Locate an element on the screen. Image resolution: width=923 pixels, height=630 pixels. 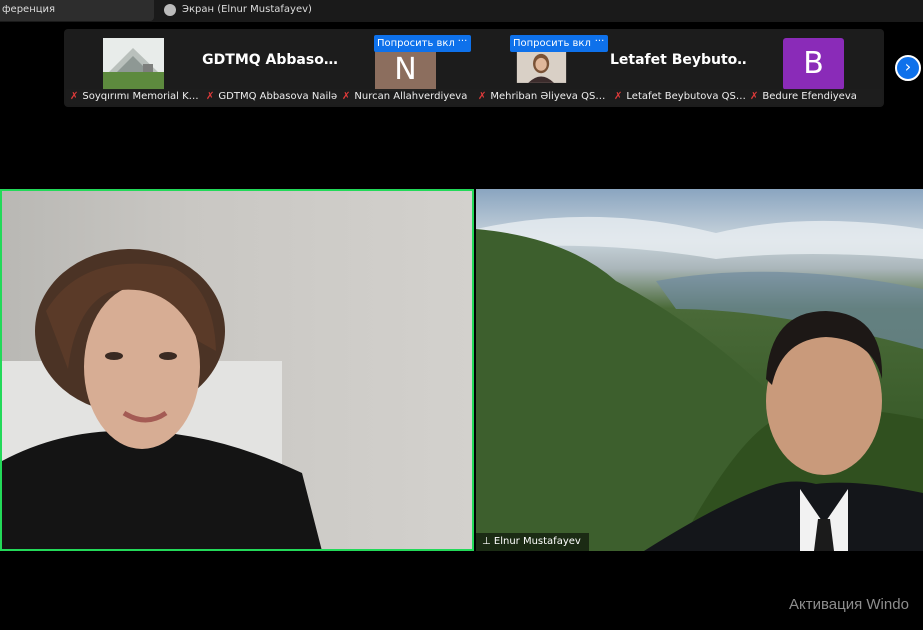
next-page-button: › is located at coordinates (908, 68).